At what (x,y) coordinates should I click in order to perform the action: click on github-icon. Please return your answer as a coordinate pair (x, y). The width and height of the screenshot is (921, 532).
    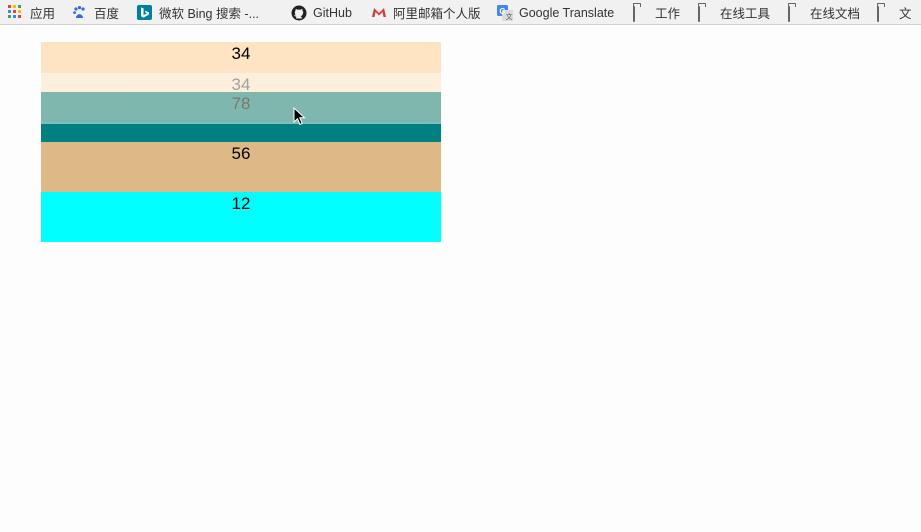
    Looking at the image, I should click on (299, 13).